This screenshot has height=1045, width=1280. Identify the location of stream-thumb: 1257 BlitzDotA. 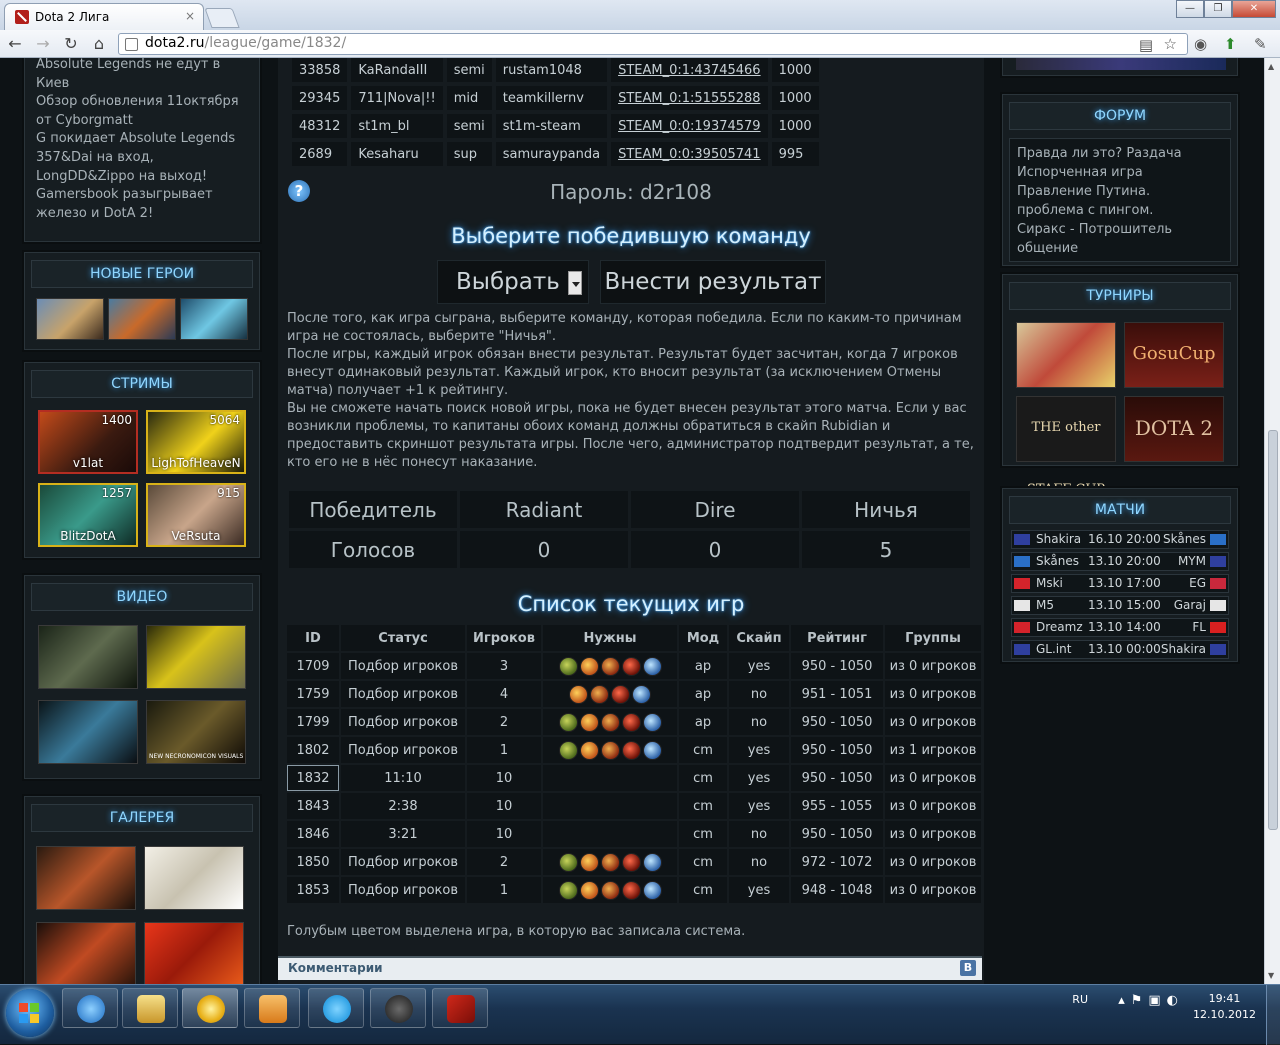
(88, 515).